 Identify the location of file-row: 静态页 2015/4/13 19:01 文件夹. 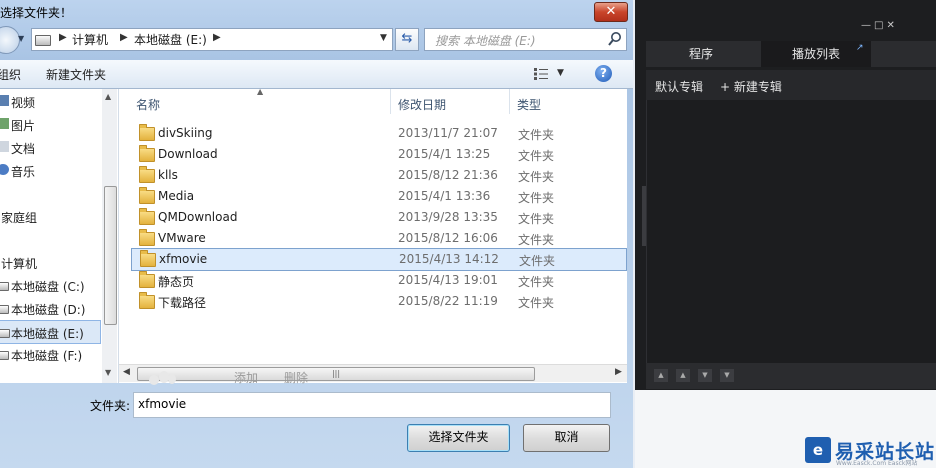
(378, 280).